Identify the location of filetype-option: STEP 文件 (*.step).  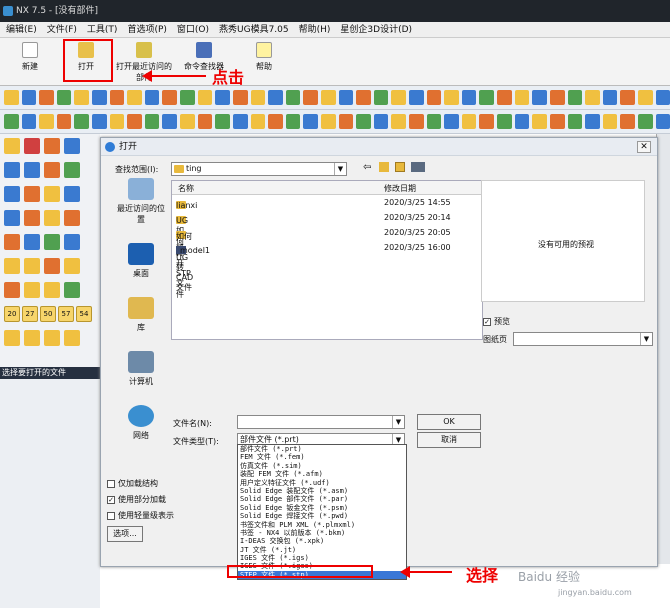
(322, 579).